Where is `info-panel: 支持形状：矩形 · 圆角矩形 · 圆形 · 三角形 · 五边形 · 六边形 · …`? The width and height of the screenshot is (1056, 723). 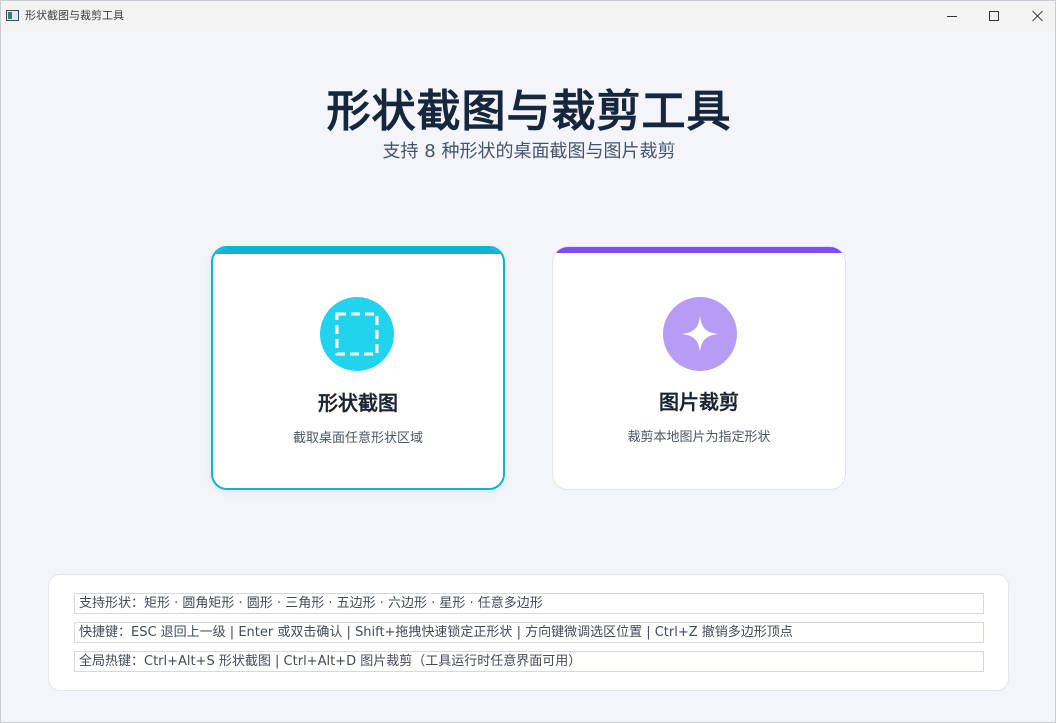 info-panel: 支持形状：矩形 · 圆角矩形 · 圆形 · 三角形 · 五边形 · 六边形 · … is located at coordinates (528, 632).